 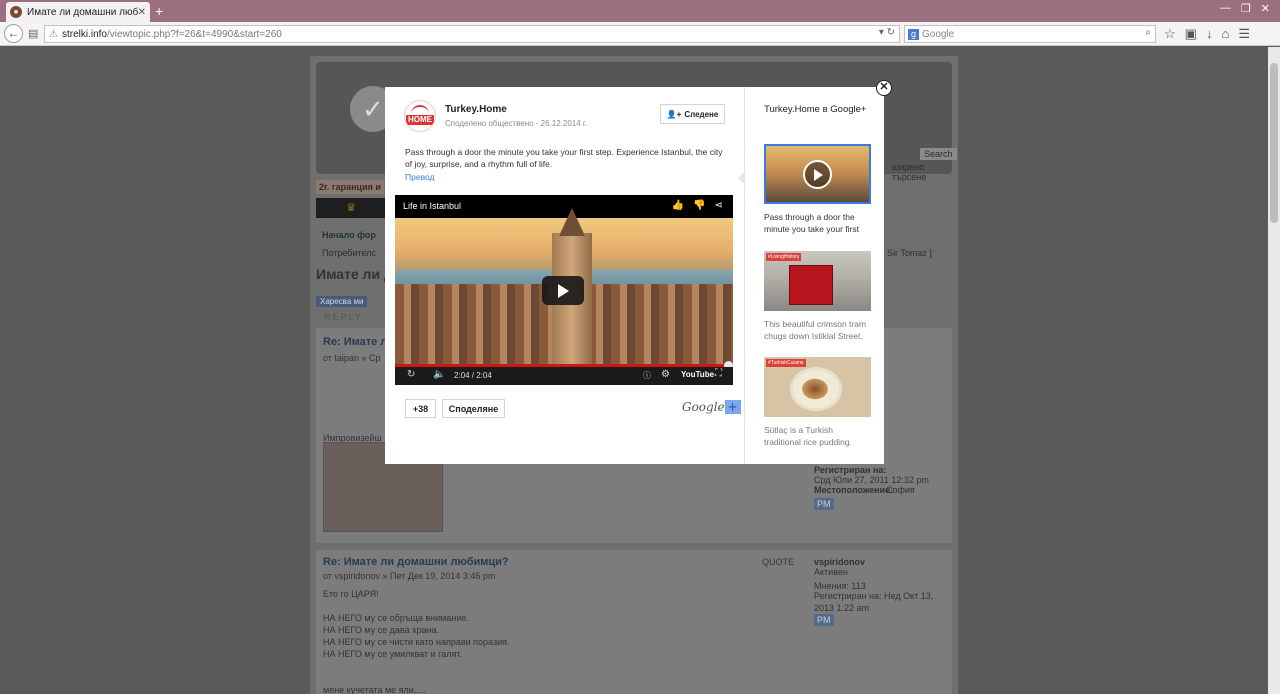 I want to click on modal-divider, so click(x=744, y=275).